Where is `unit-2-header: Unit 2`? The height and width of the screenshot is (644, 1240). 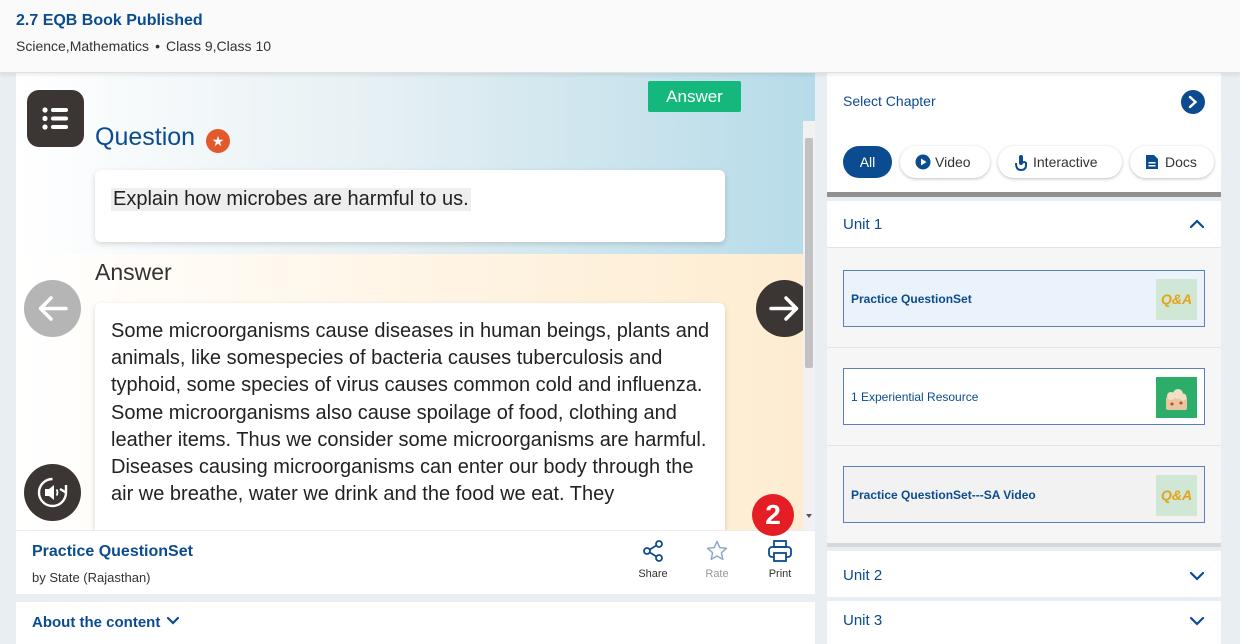
unit-2-header: Unit 2 is located at coordinates (1024, 574).